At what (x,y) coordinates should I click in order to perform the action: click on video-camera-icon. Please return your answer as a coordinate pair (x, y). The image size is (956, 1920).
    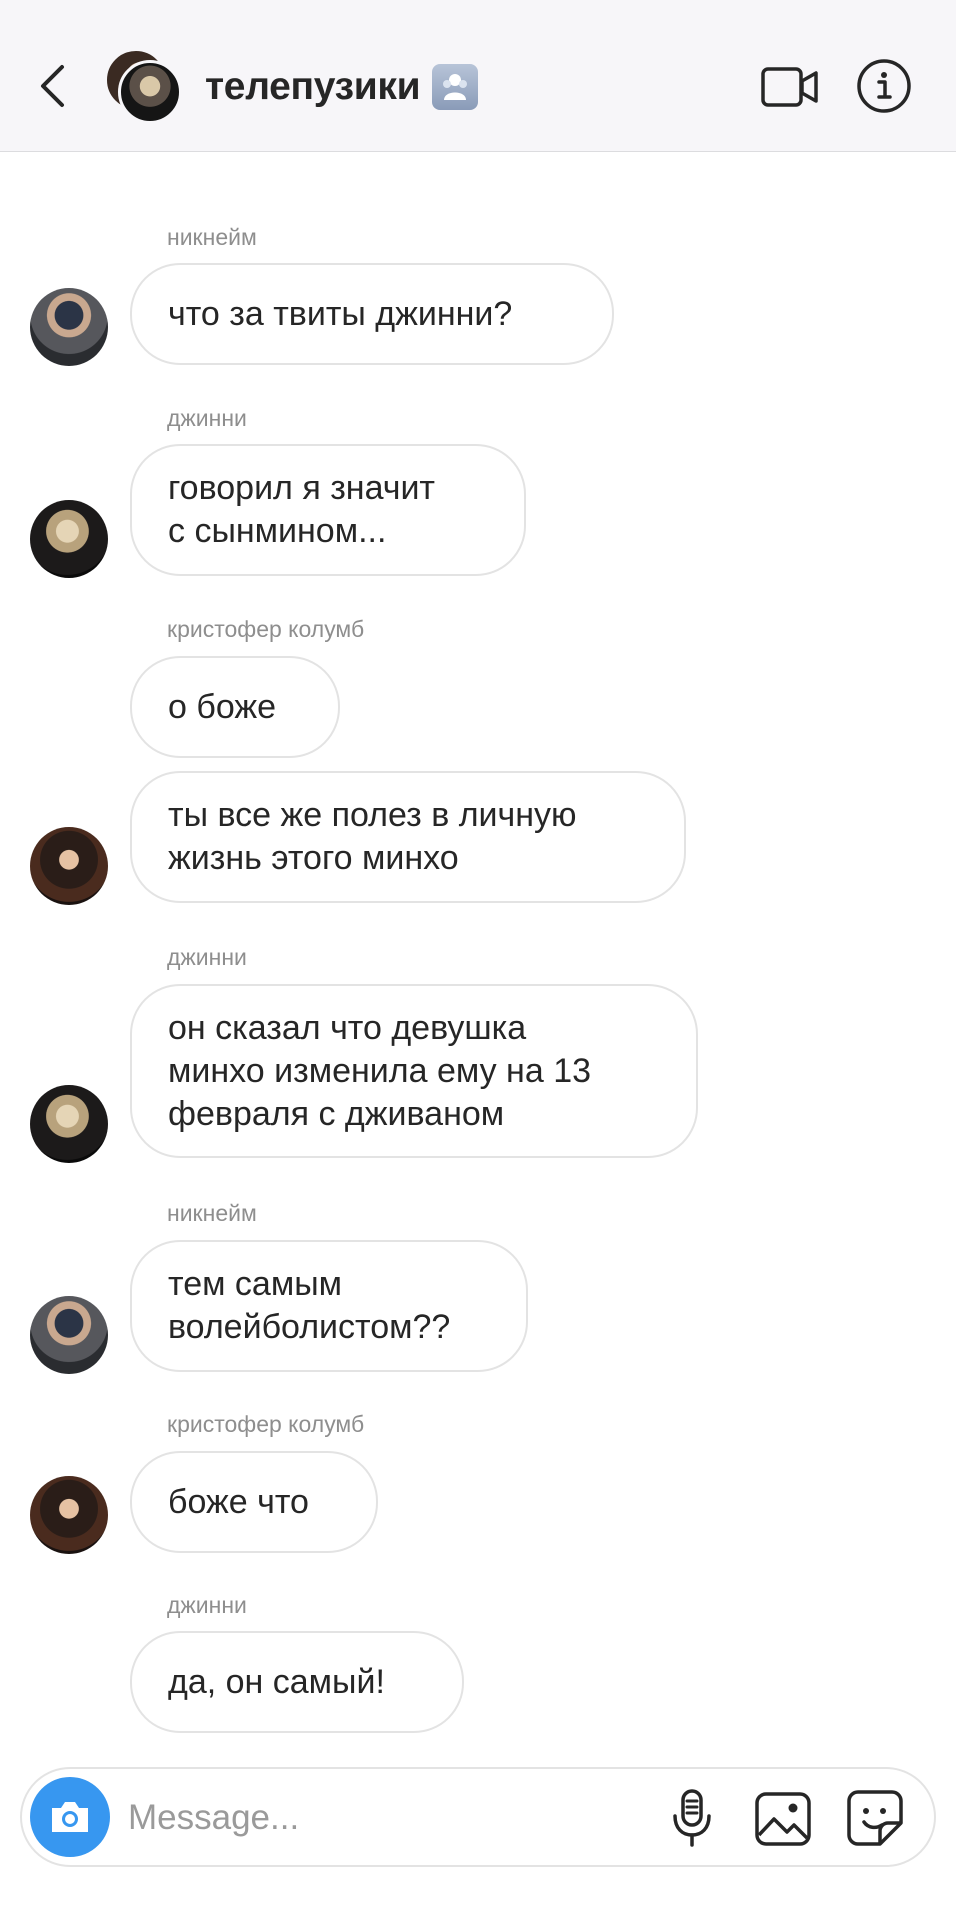
    Looking at the image, I should click on (789, 87).